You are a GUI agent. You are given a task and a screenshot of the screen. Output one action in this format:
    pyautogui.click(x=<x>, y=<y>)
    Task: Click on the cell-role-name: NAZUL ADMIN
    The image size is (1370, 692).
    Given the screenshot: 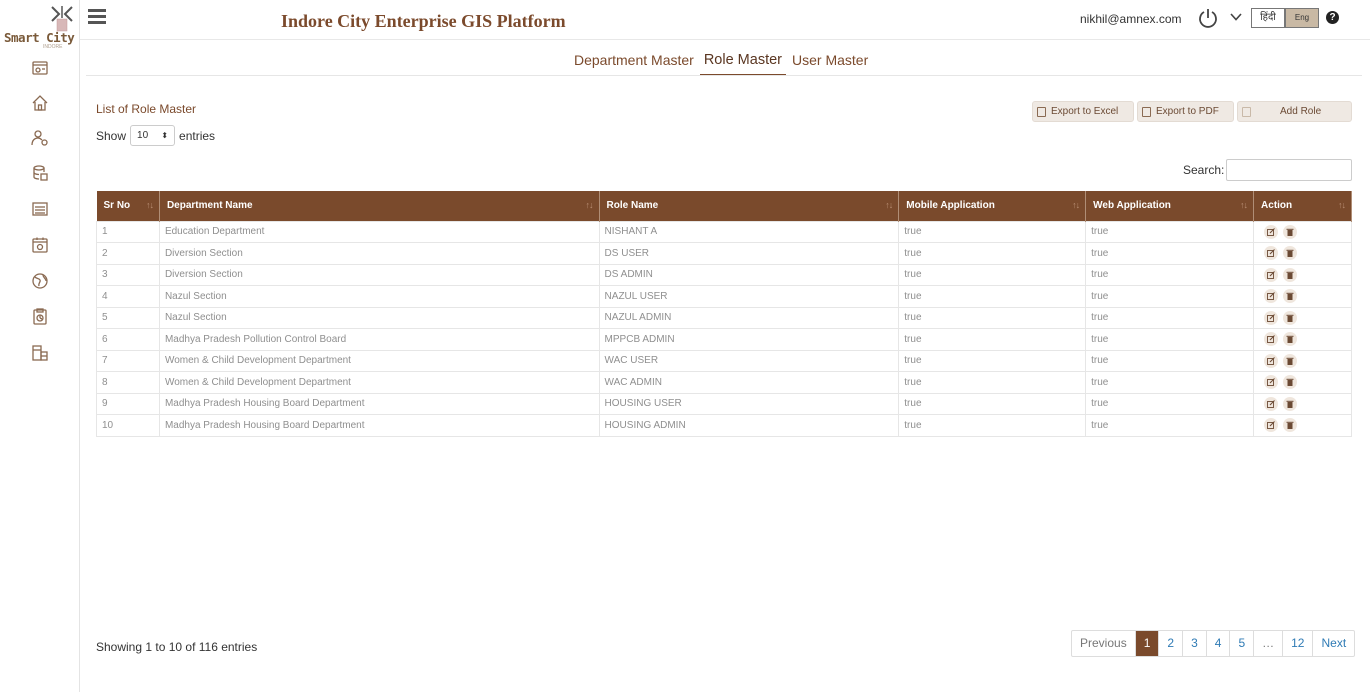 What is the action you would take?
    pyautogui.click(x=749, y=317)
    